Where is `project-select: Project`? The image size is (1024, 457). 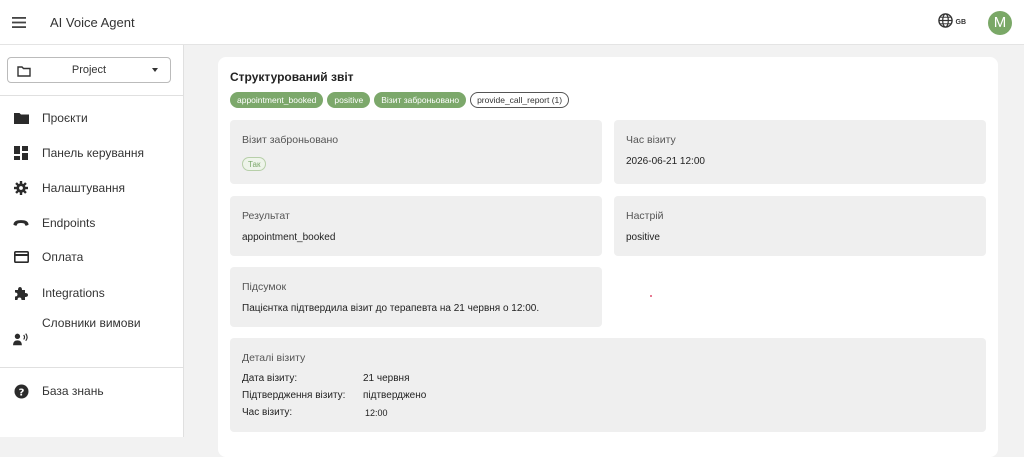 project-select: Project is located at coordinates (89, 70).